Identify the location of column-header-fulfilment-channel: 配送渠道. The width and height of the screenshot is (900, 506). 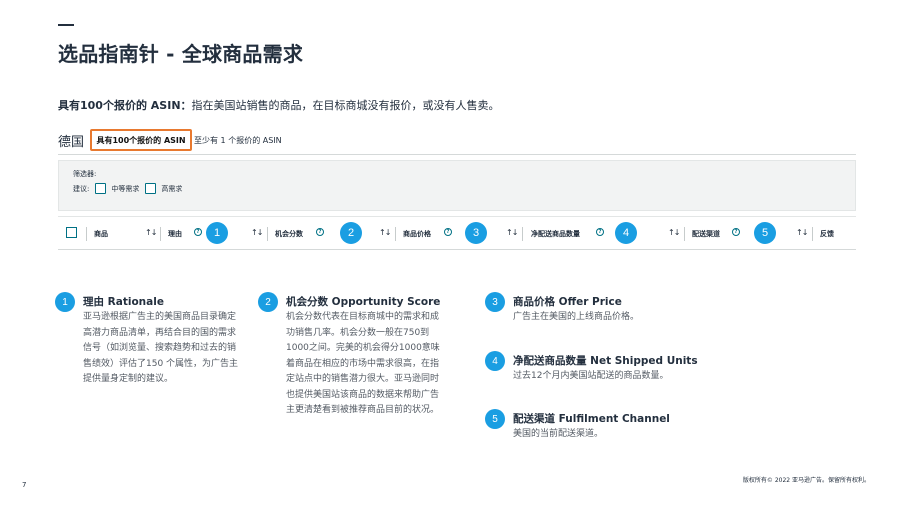
(706, 234).